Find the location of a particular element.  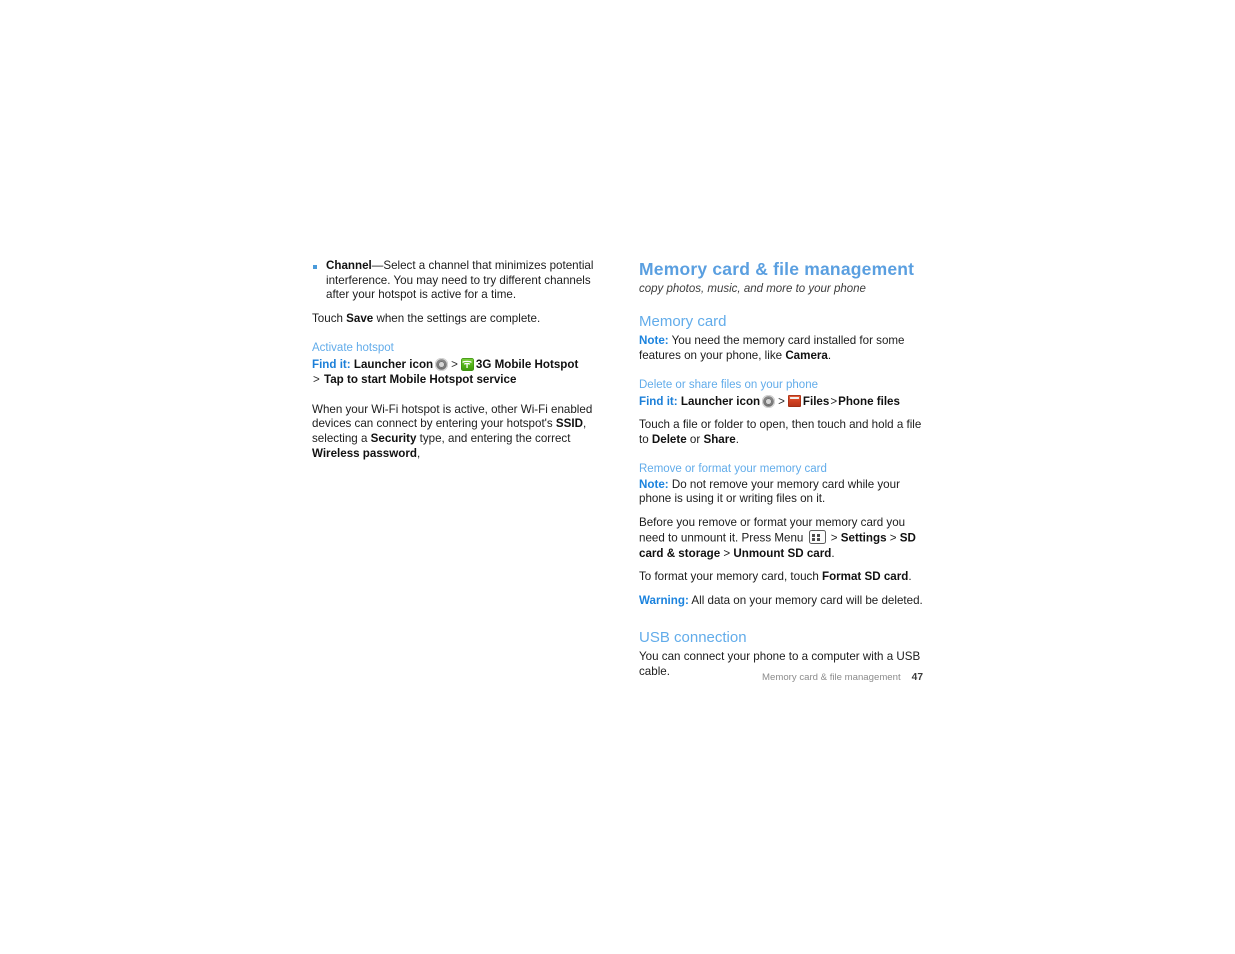

warning-label: Warning: is located at coordinates (664, 600).